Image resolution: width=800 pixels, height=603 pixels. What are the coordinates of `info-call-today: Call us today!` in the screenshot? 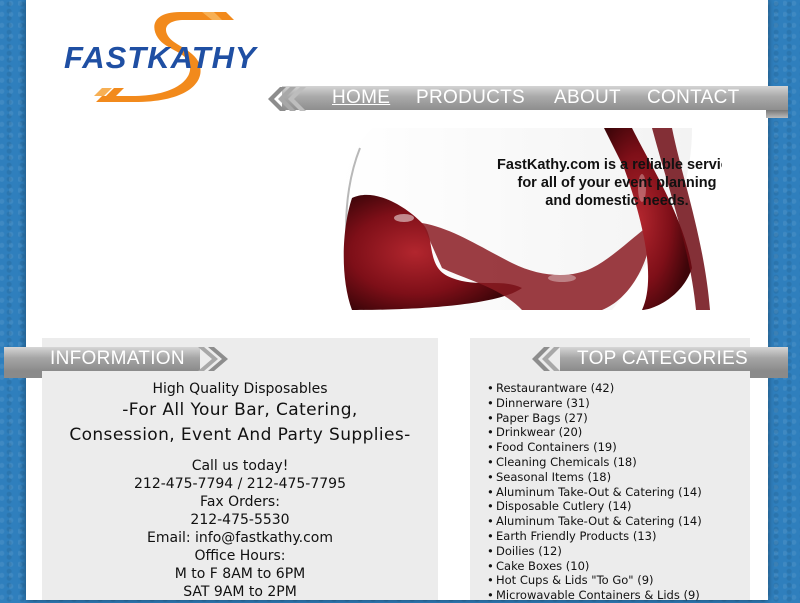 It's located at (240, 466).